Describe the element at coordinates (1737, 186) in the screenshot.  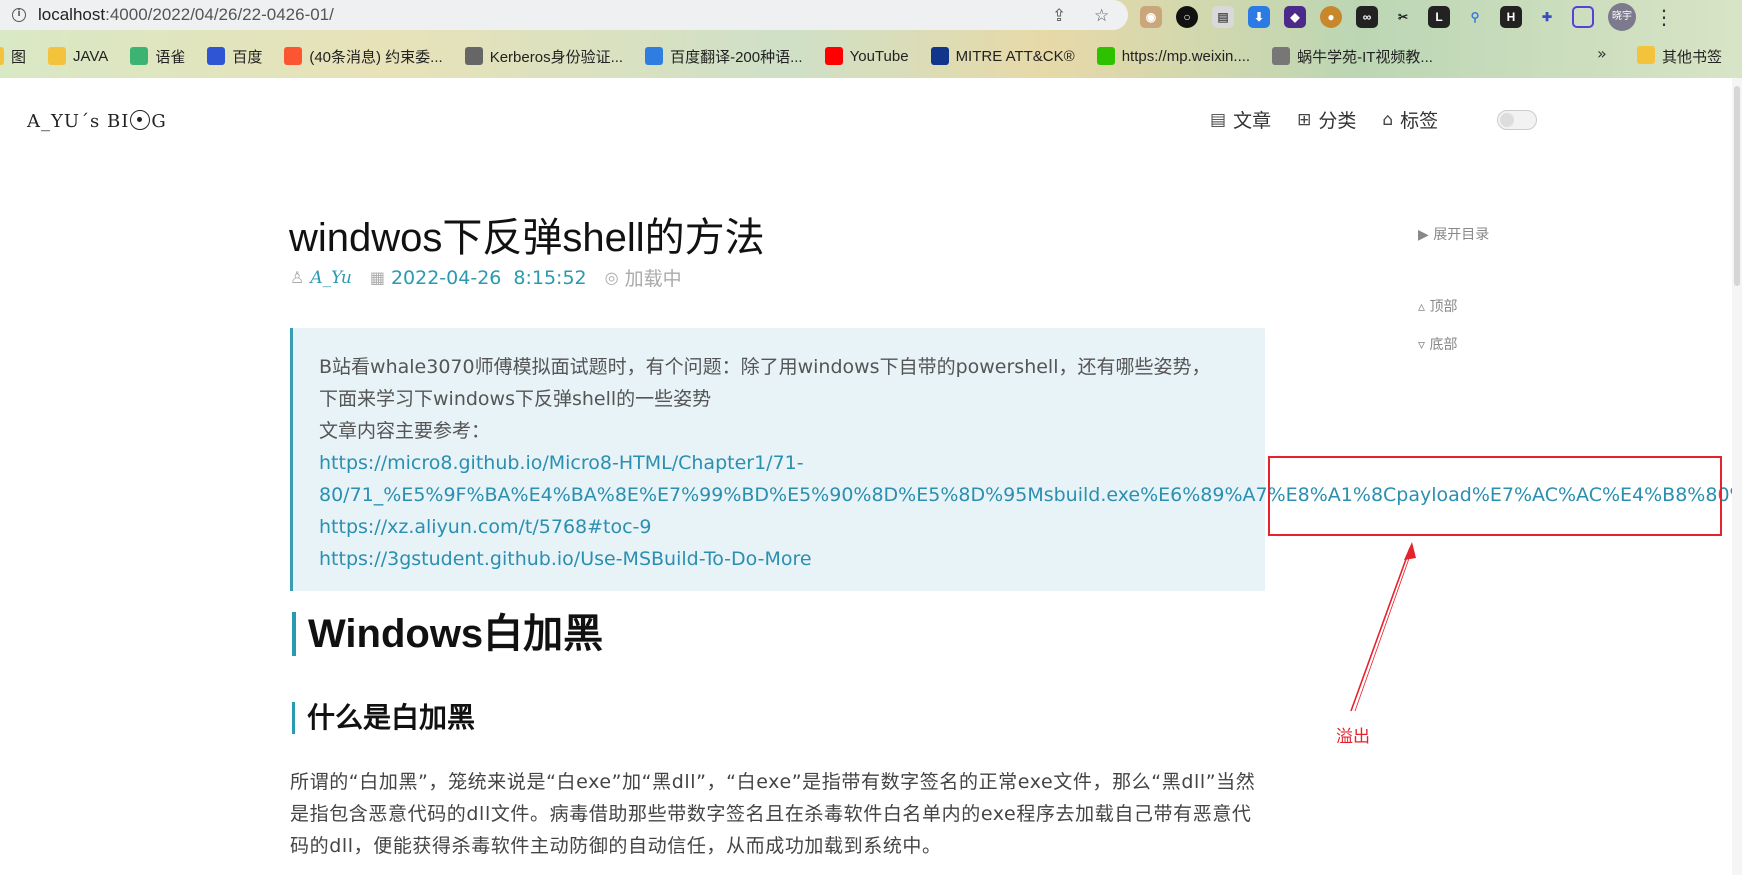
I see `scrollbar-thumb` at that location.